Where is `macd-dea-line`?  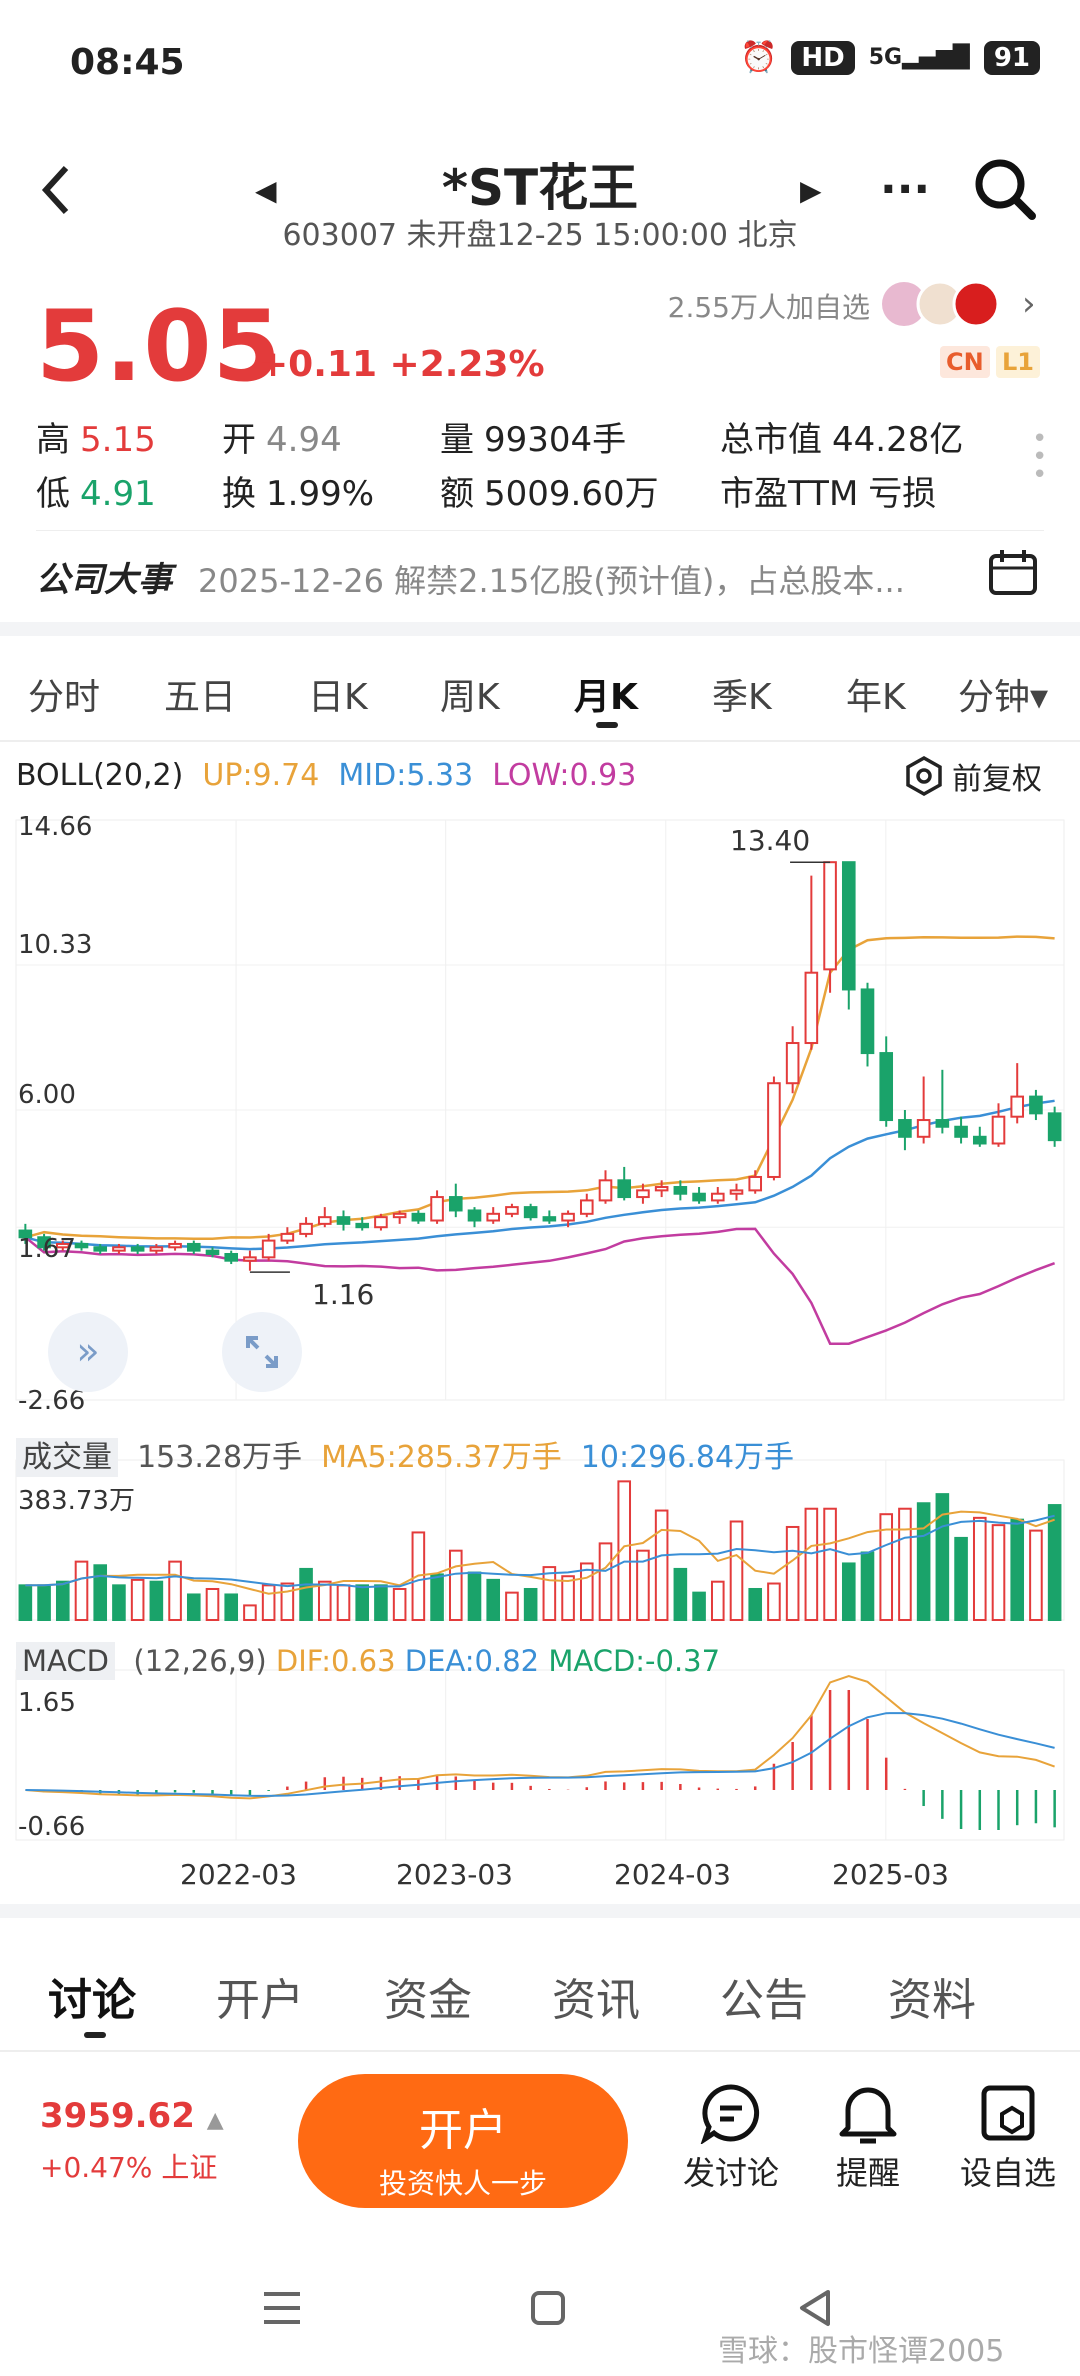 macd-dea-line is located at coordinates (540, 1754).